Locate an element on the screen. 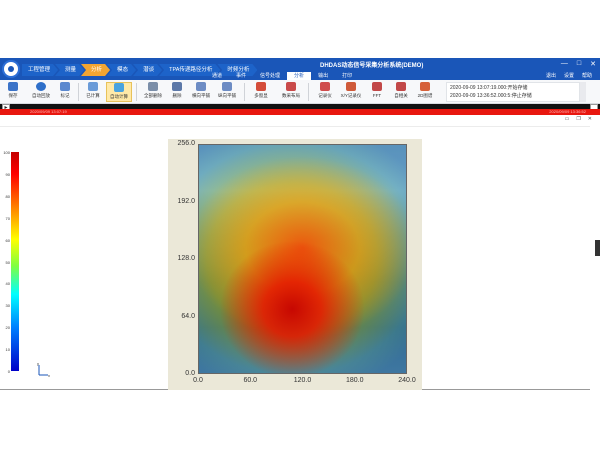 Image resolution: width=600 pixels, height=450 pixels. crumb-measure: 测量 is located at coordinates (69, 70).